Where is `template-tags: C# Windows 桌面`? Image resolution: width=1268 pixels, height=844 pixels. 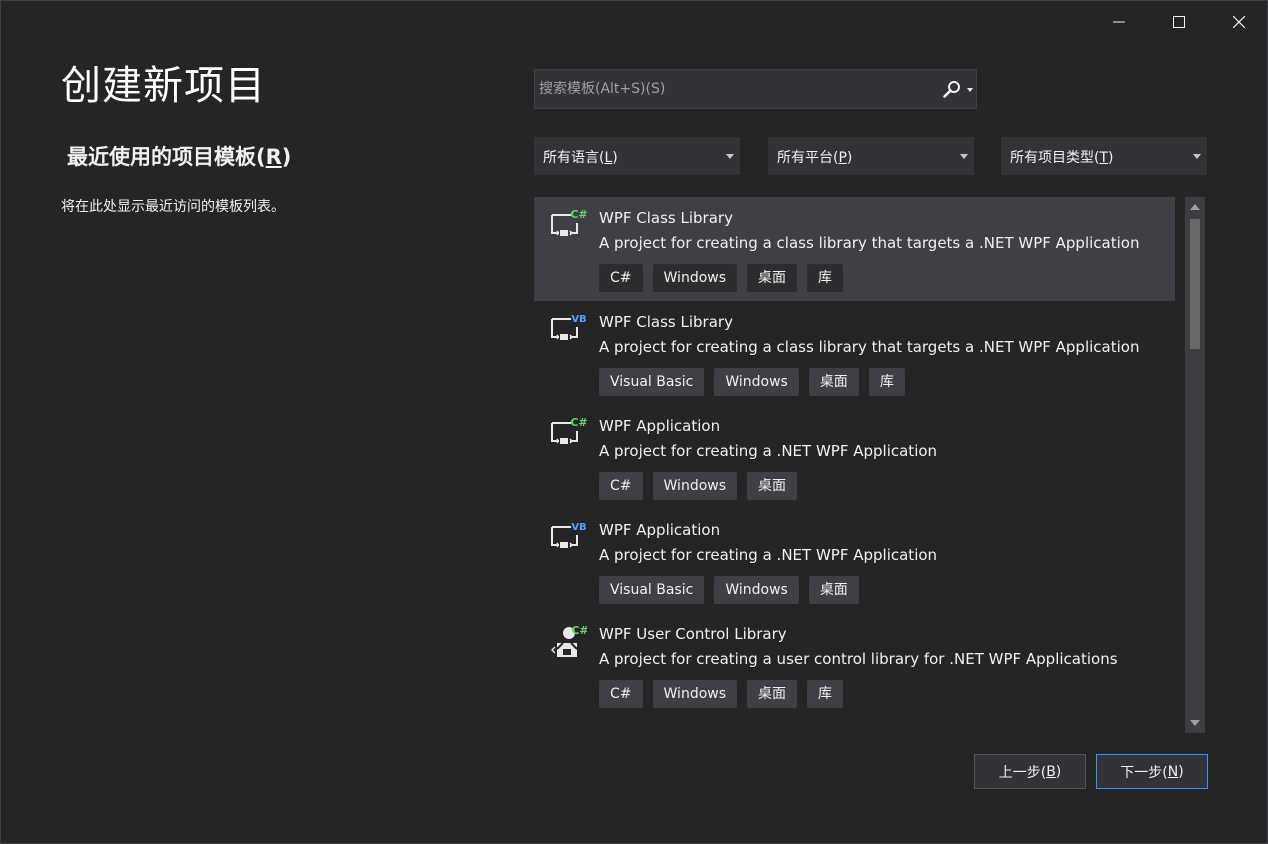 template-tags: C# Windows 桌面 is located at coordinates (698, 486).